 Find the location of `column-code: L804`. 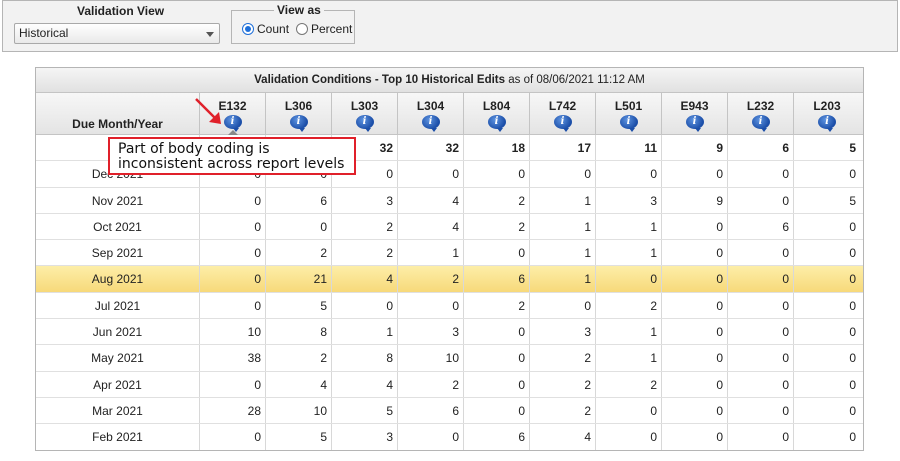

column-code: L804 is located at coordinates (496, 103).